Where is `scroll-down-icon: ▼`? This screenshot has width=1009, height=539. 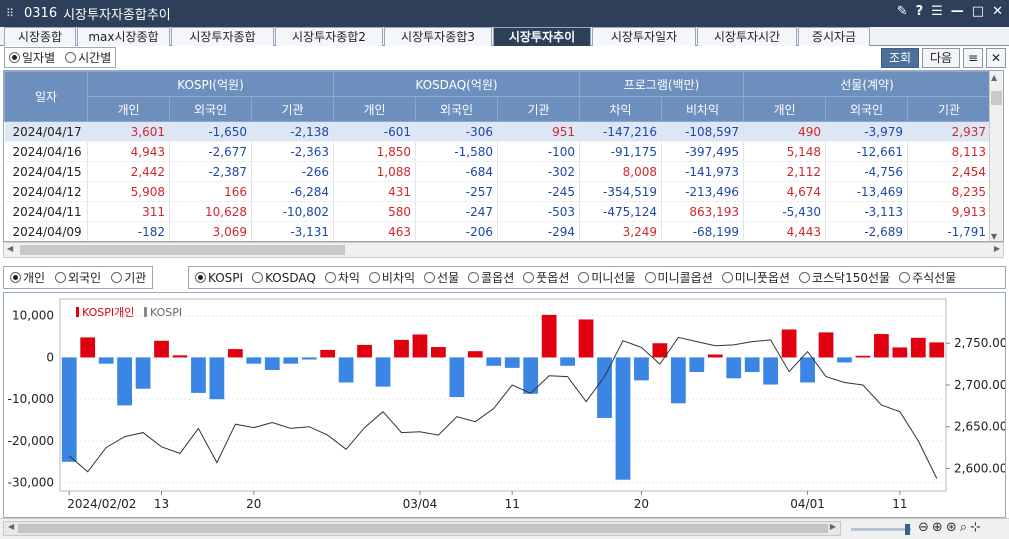 scroll-down-icon: ▼ is located at coordinates (994, 236).